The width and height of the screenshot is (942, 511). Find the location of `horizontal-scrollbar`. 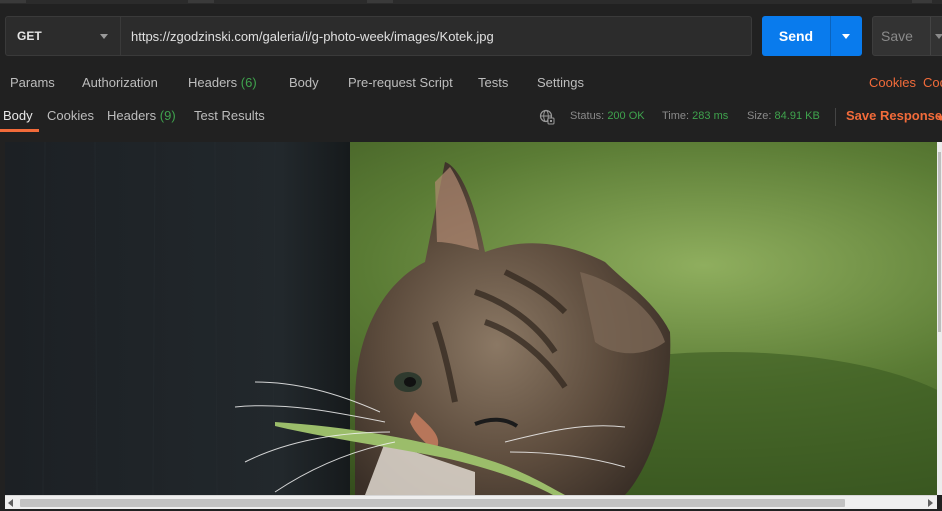

horizontal-scrollbar is located at coordinates (471, 502).